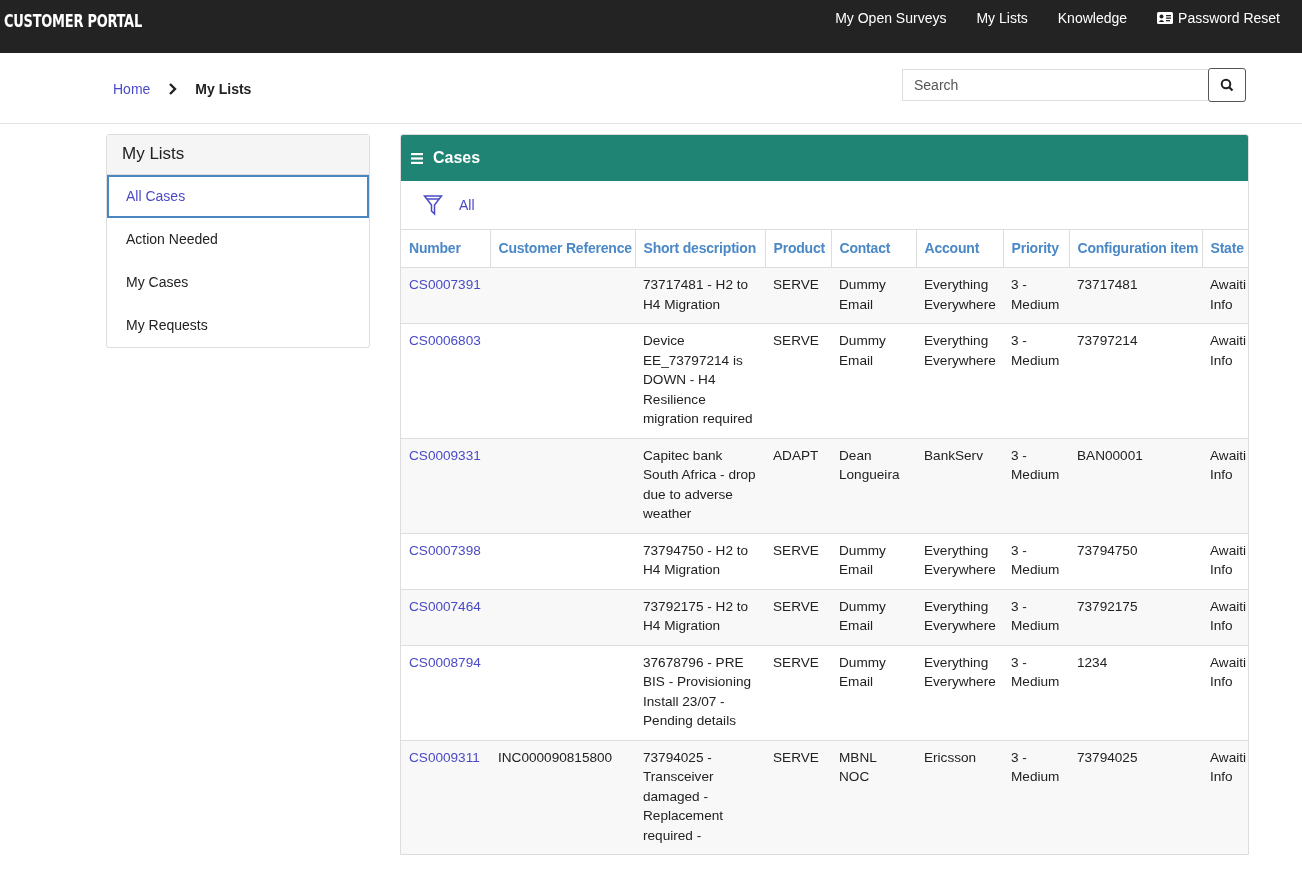 The height and width of the screenshot is (874, 1302). What do you see at coordinates (697, 691) in the screenshot?
I see `table-cell: 37678796 - PRE BIS - Provisioning Install 23/07 - Pending details` at bounding box center [697, 691].